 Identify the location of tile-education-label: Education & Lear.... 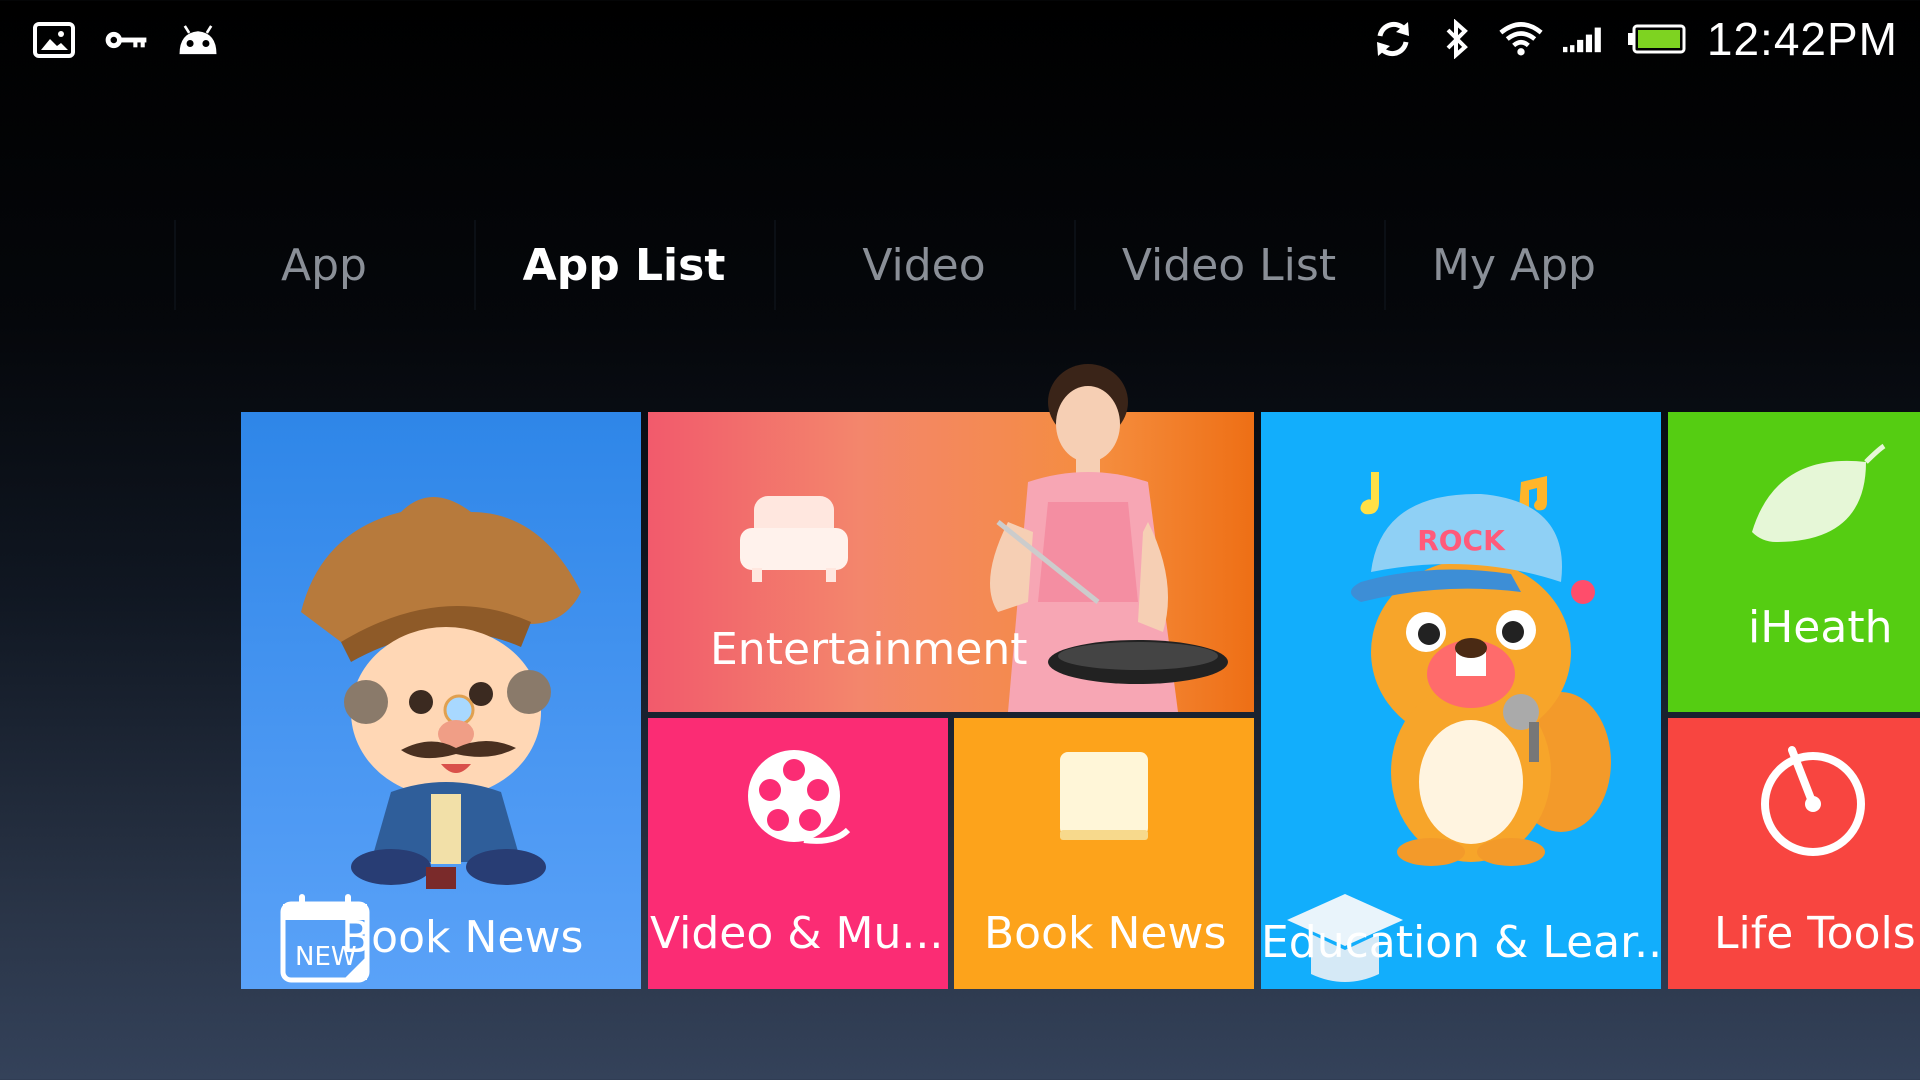
(1461, 942).